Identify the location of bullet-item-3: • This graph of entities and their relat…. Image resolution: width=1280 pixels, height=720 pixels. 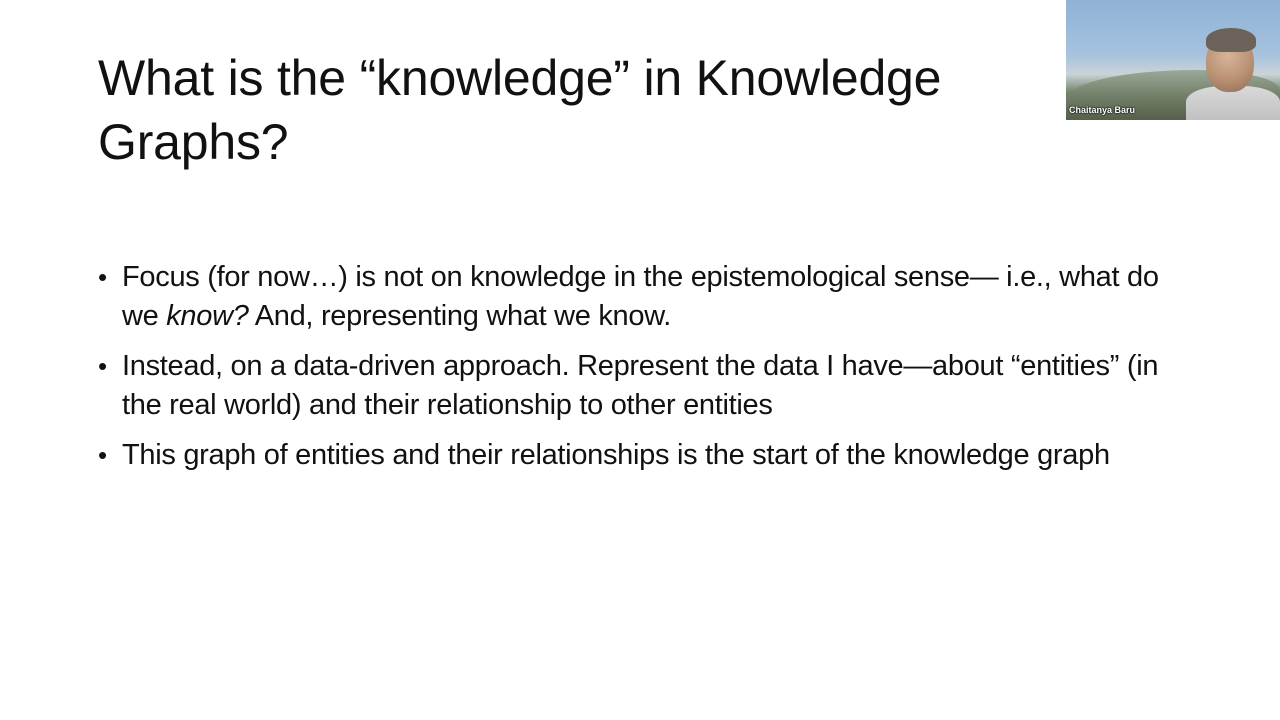
(648, 455).